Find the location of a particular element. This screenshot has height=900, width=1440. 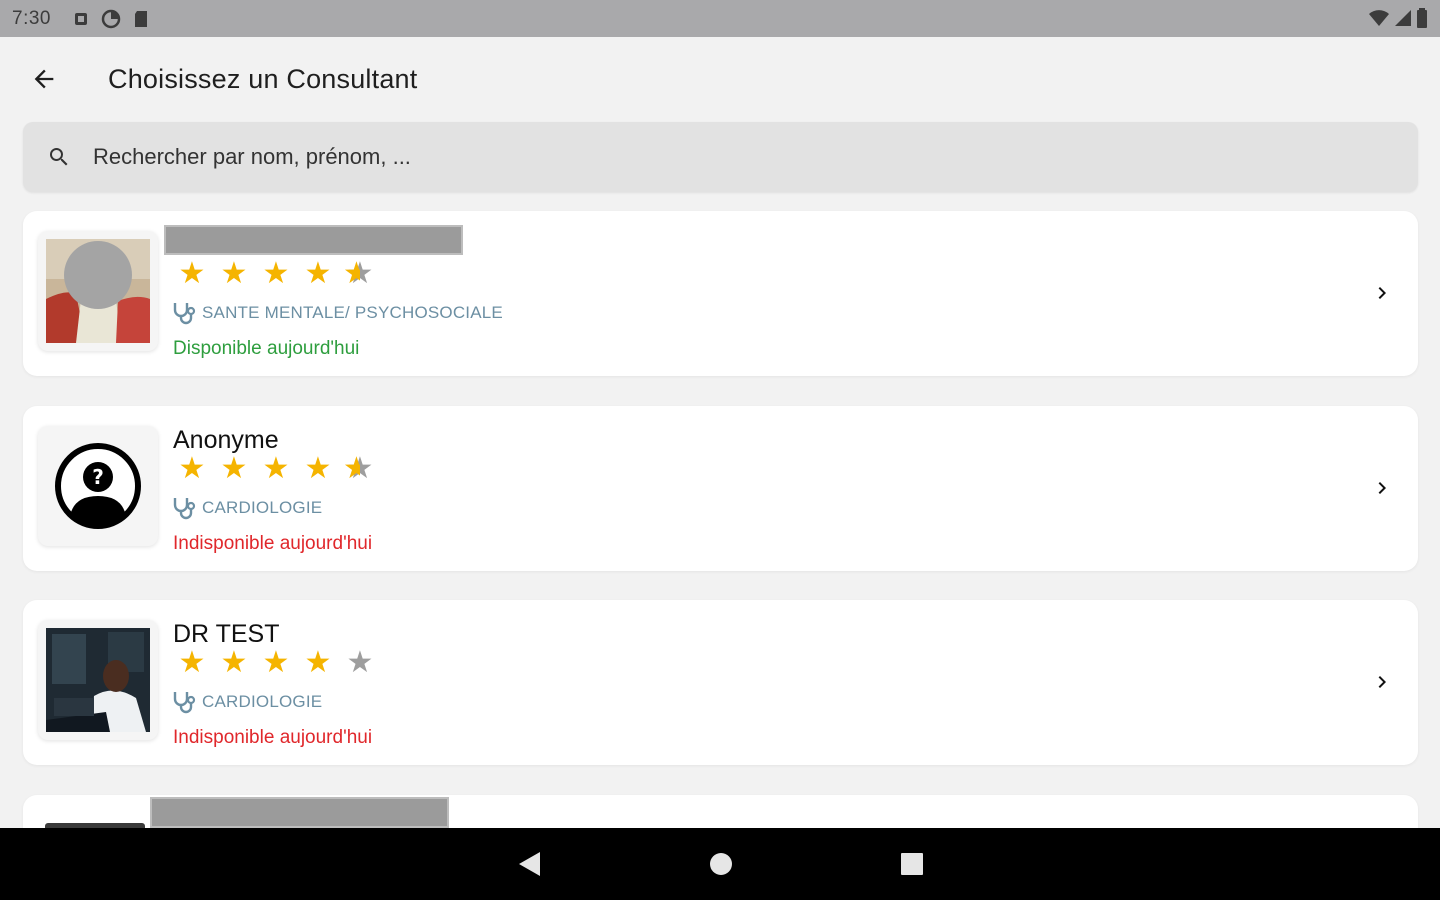

system-navigation-bar is located at coordinates (720, 864).